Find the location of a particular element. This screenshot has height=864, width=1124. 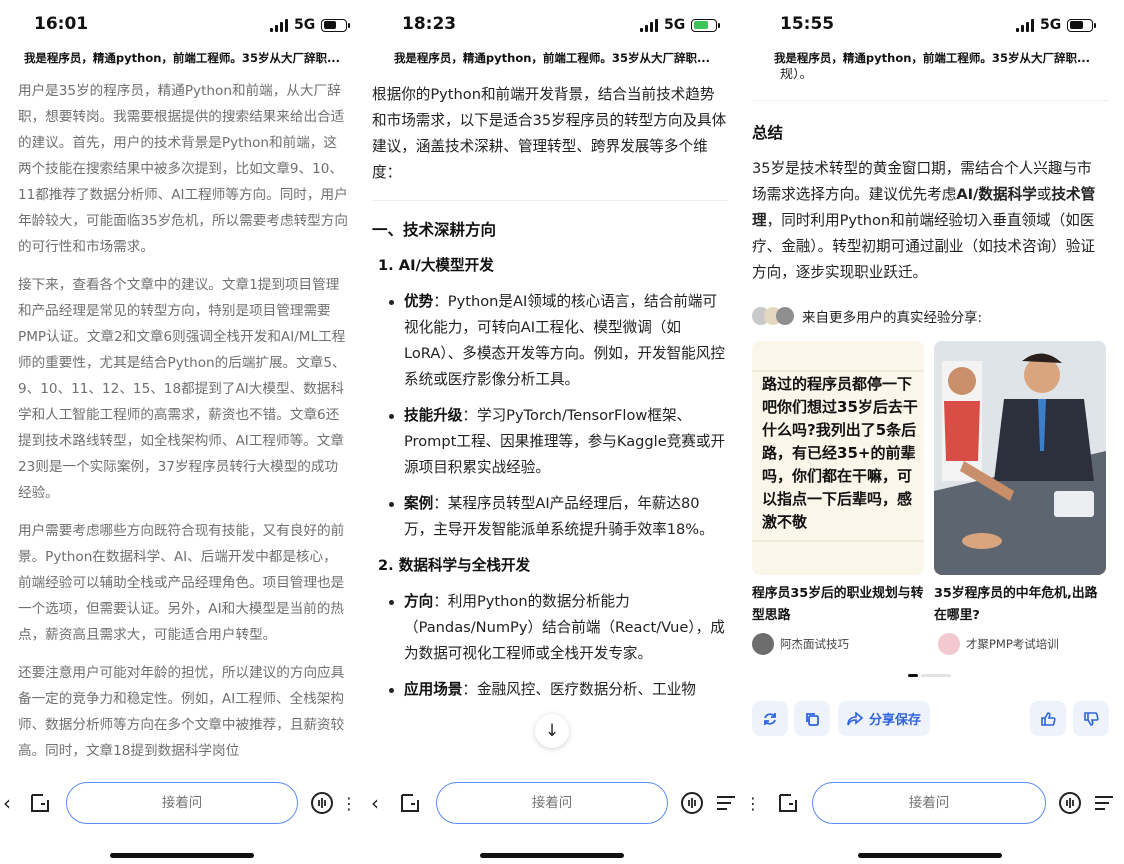

regenerate-button is located at coordinates (770, 718).